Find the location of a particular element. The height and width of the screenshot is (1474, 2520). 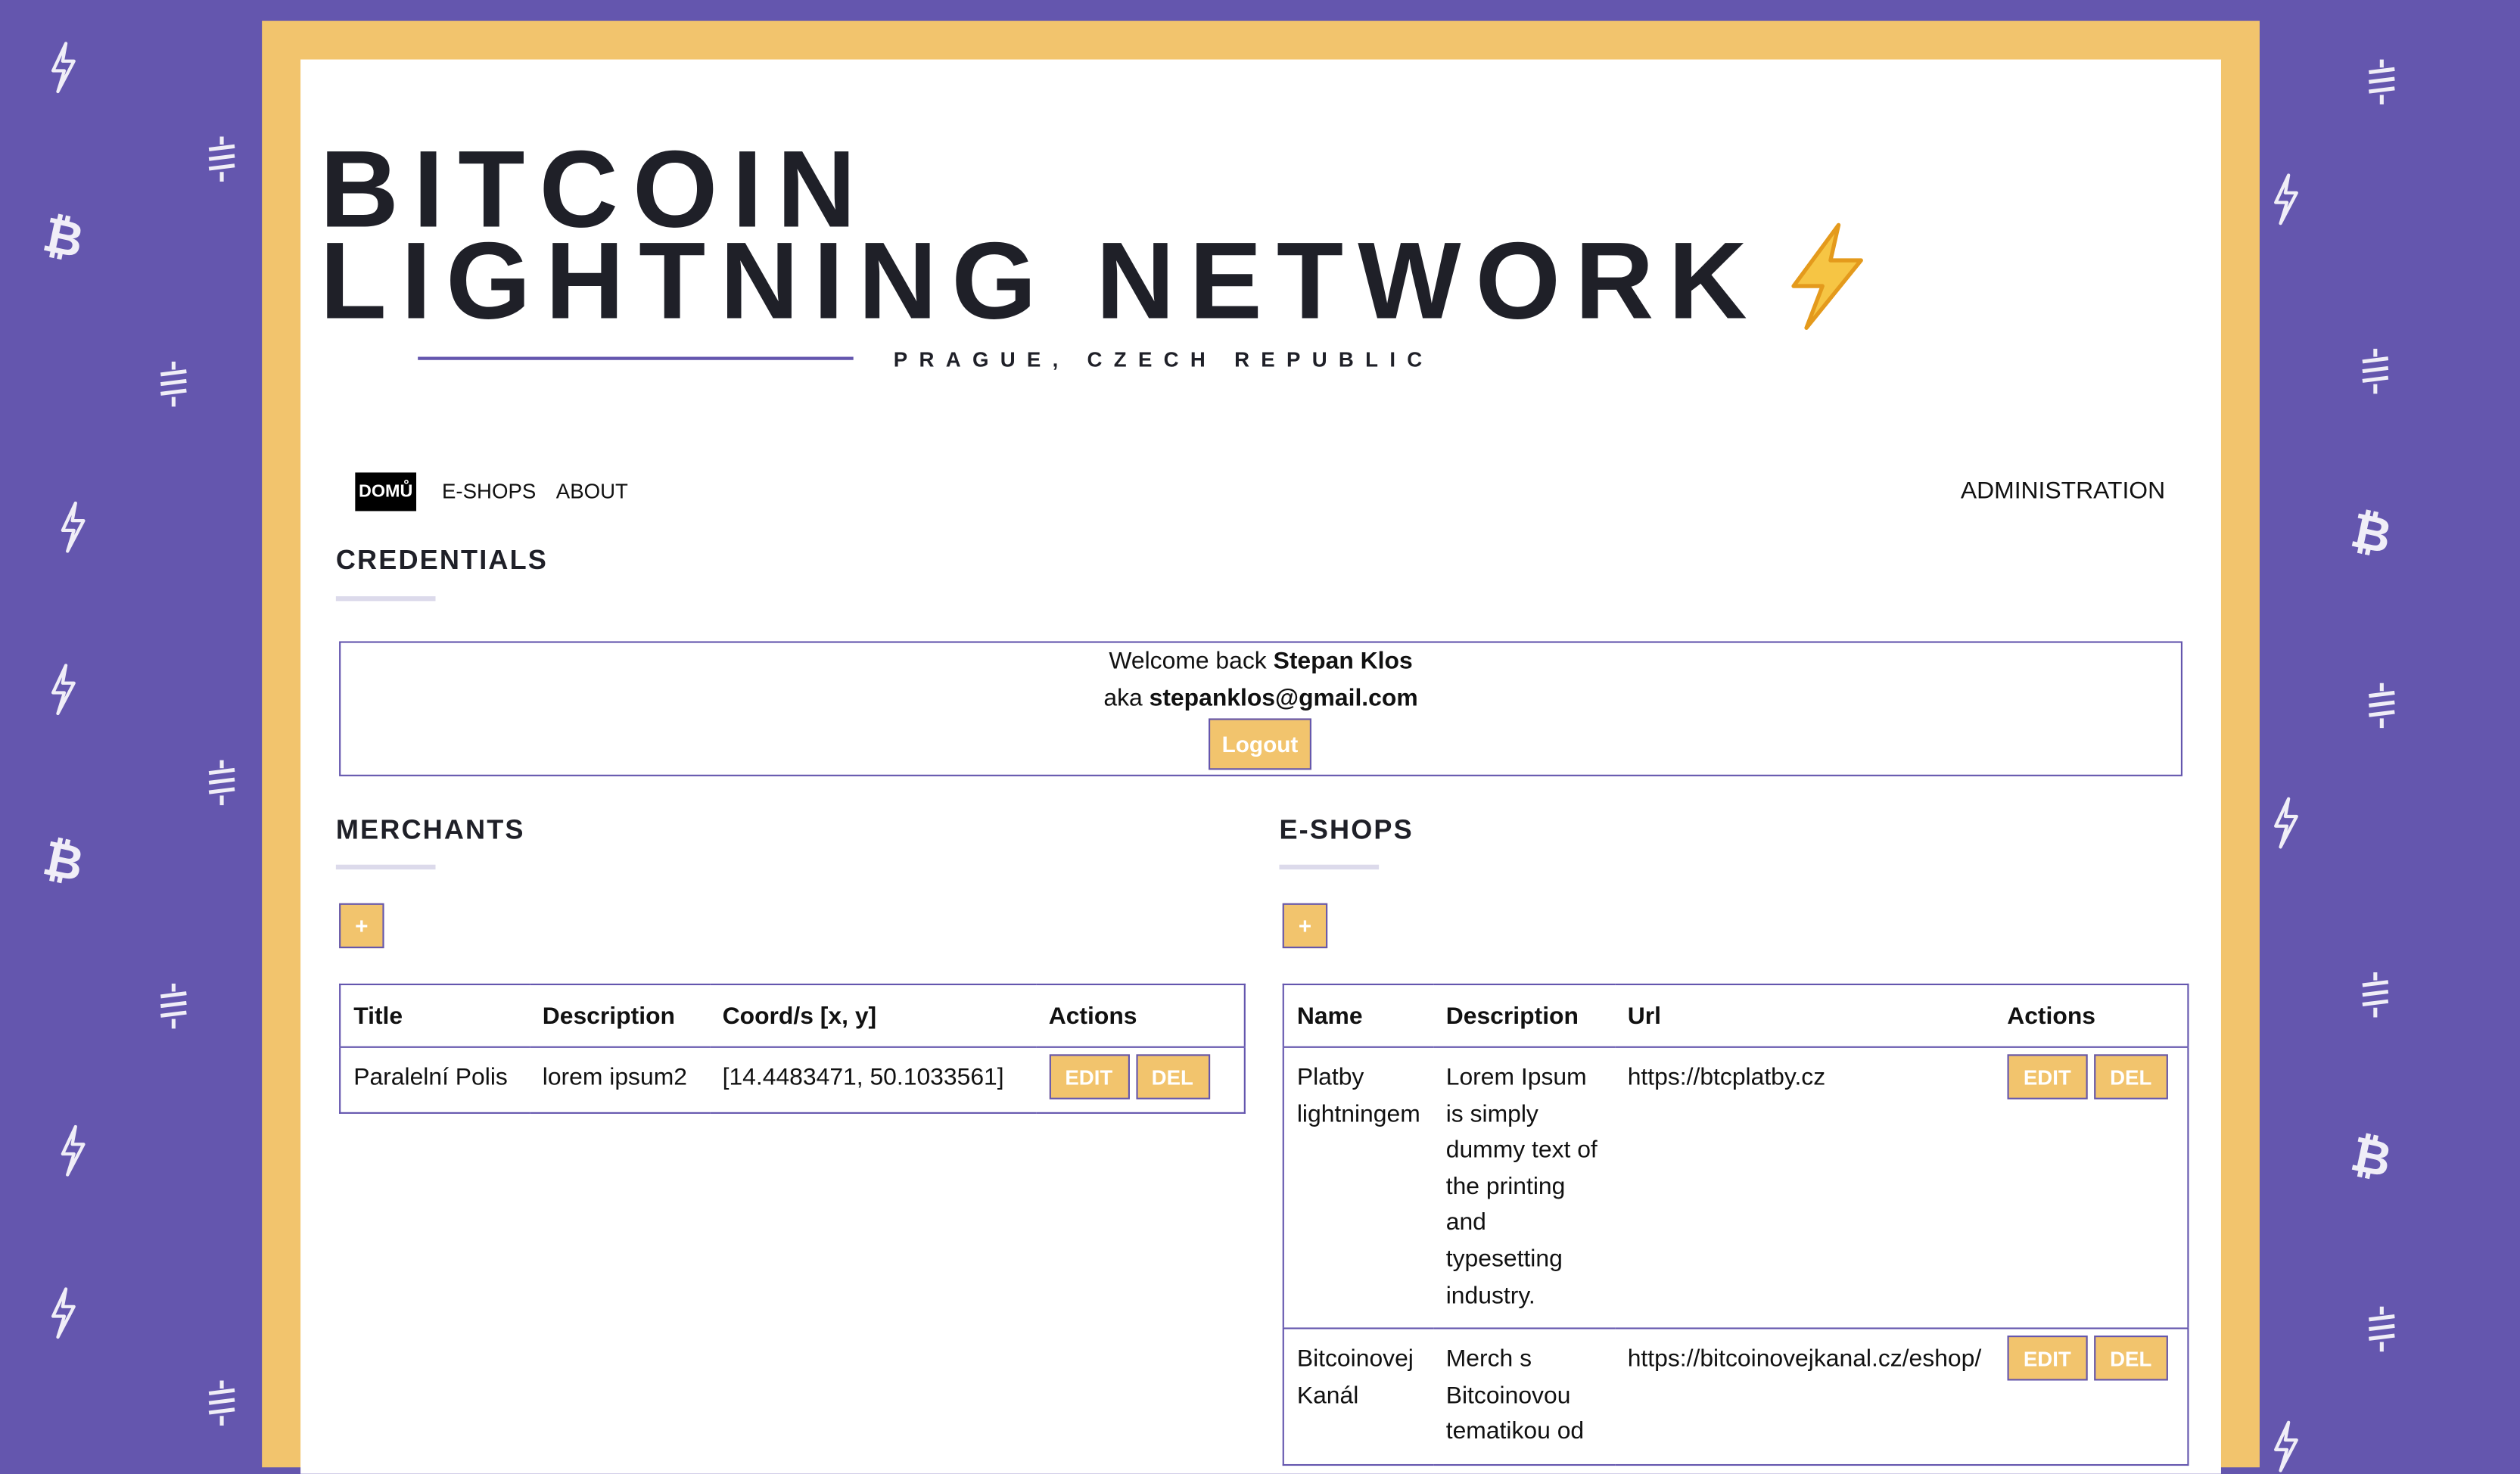

nav-about-link: ABOUT is located at coordinates (592, 491).